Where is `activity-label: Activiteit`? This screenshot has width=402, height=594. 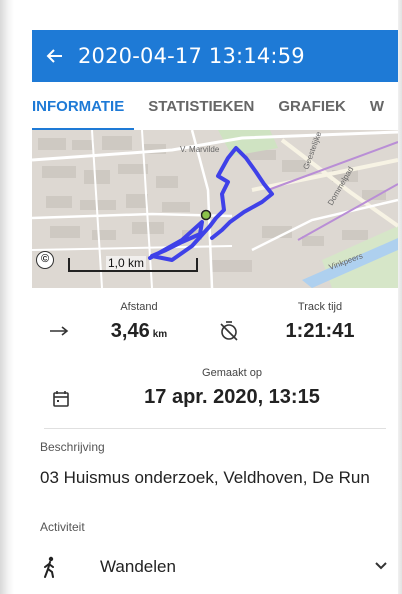 activity-label: Activiteit is located at coordinates (62, 527).